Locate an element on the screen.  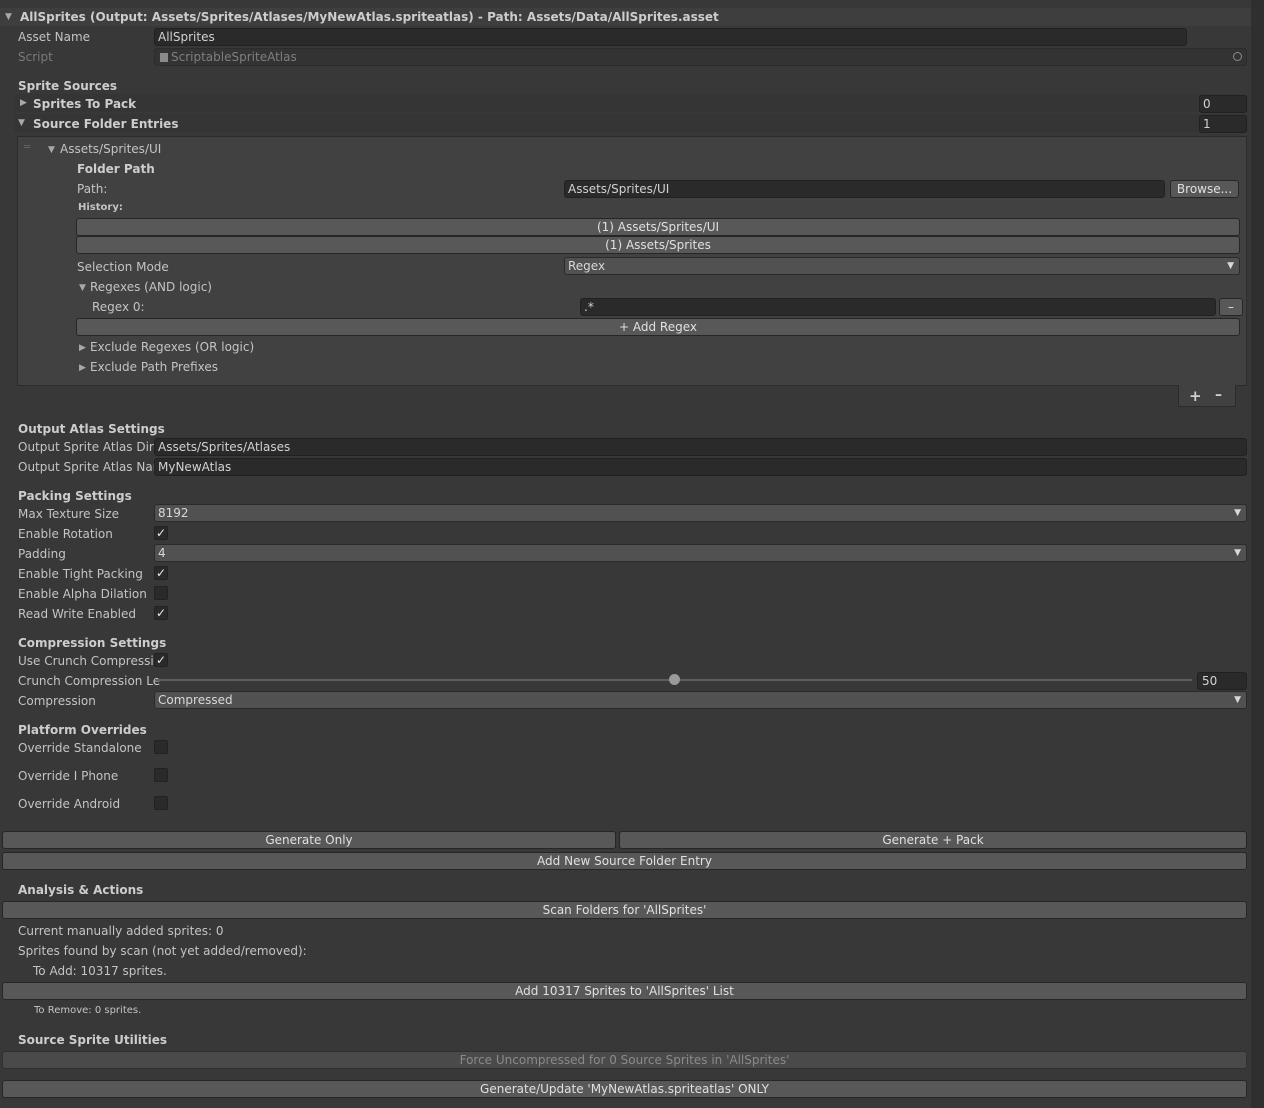
exclude-regexes-foldout-icon: ▶ is located at coordinates (82, 348).